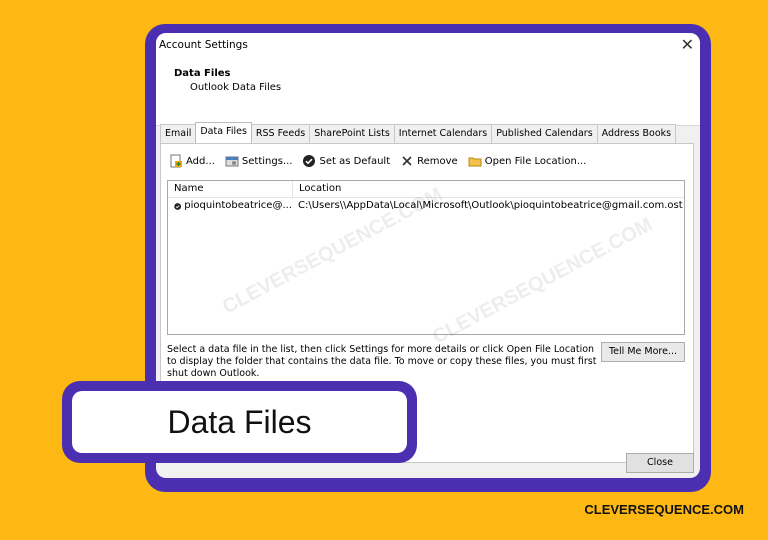 The image size is (768, 540). I want to click on remove-button: Remove, so click(429, 161).